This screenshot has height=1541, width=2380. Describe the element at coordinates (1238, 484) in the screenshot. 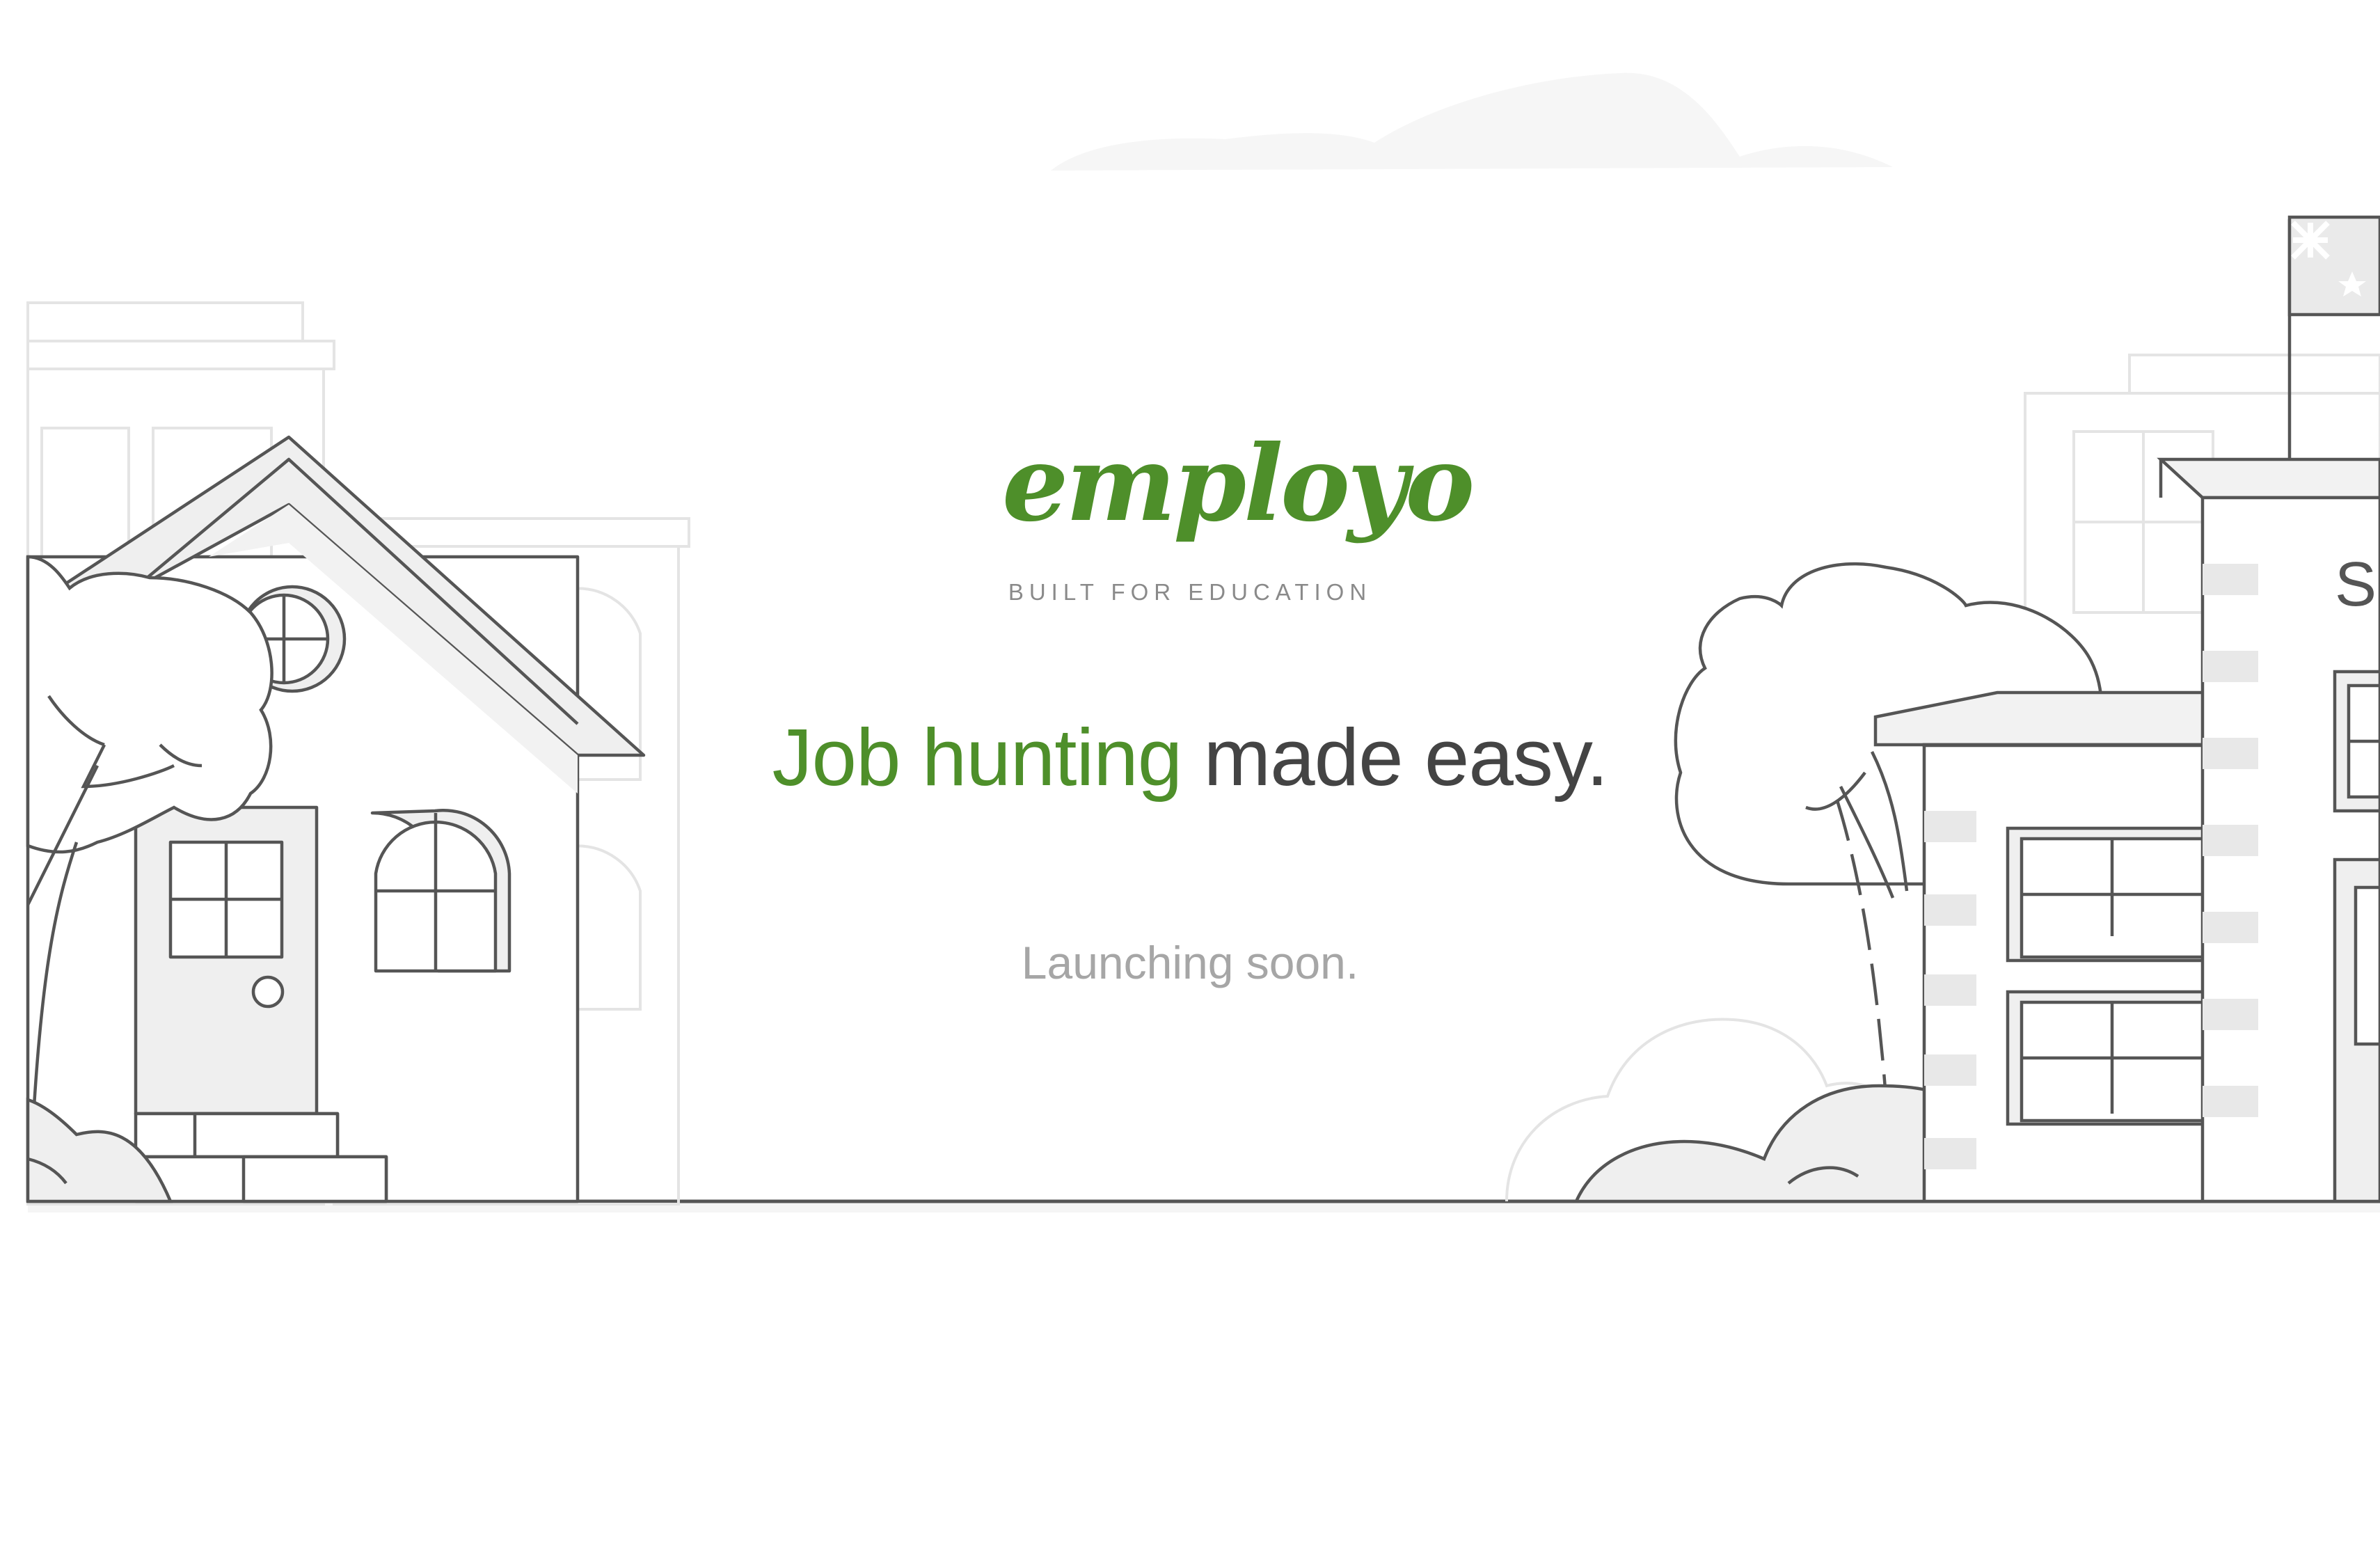

I see `brand-logo: employo` at that location.